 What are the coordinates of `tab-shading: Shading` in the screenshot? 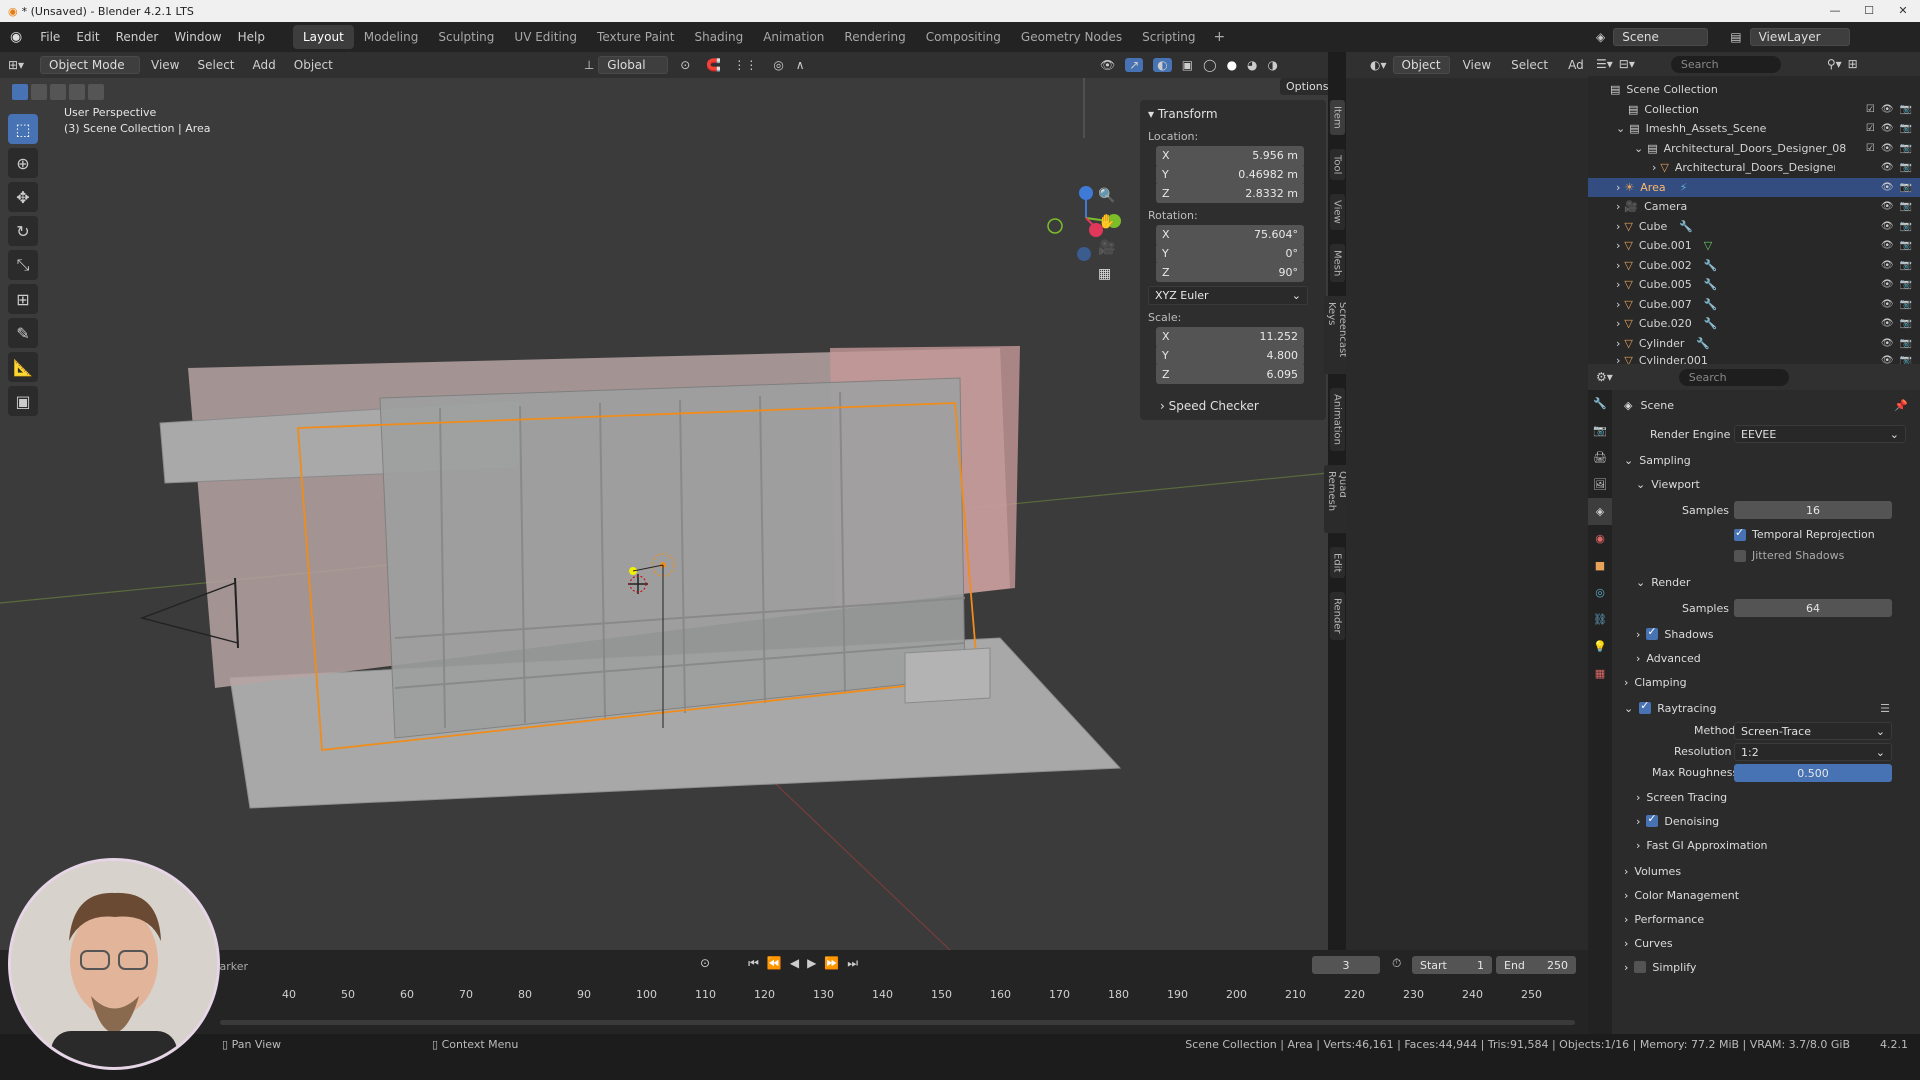 It's located at (718, 37).